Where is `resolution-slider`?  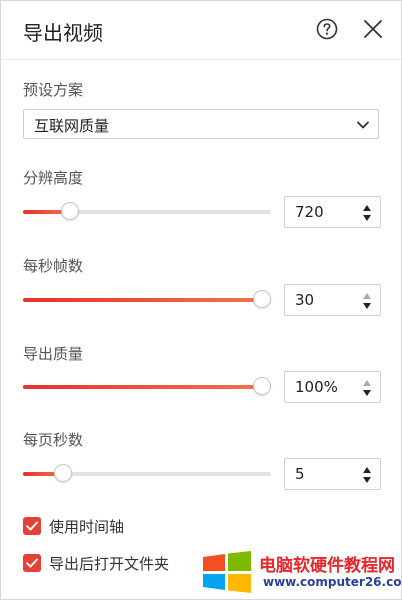 resolution-slider is located at coordinates (147, 211).